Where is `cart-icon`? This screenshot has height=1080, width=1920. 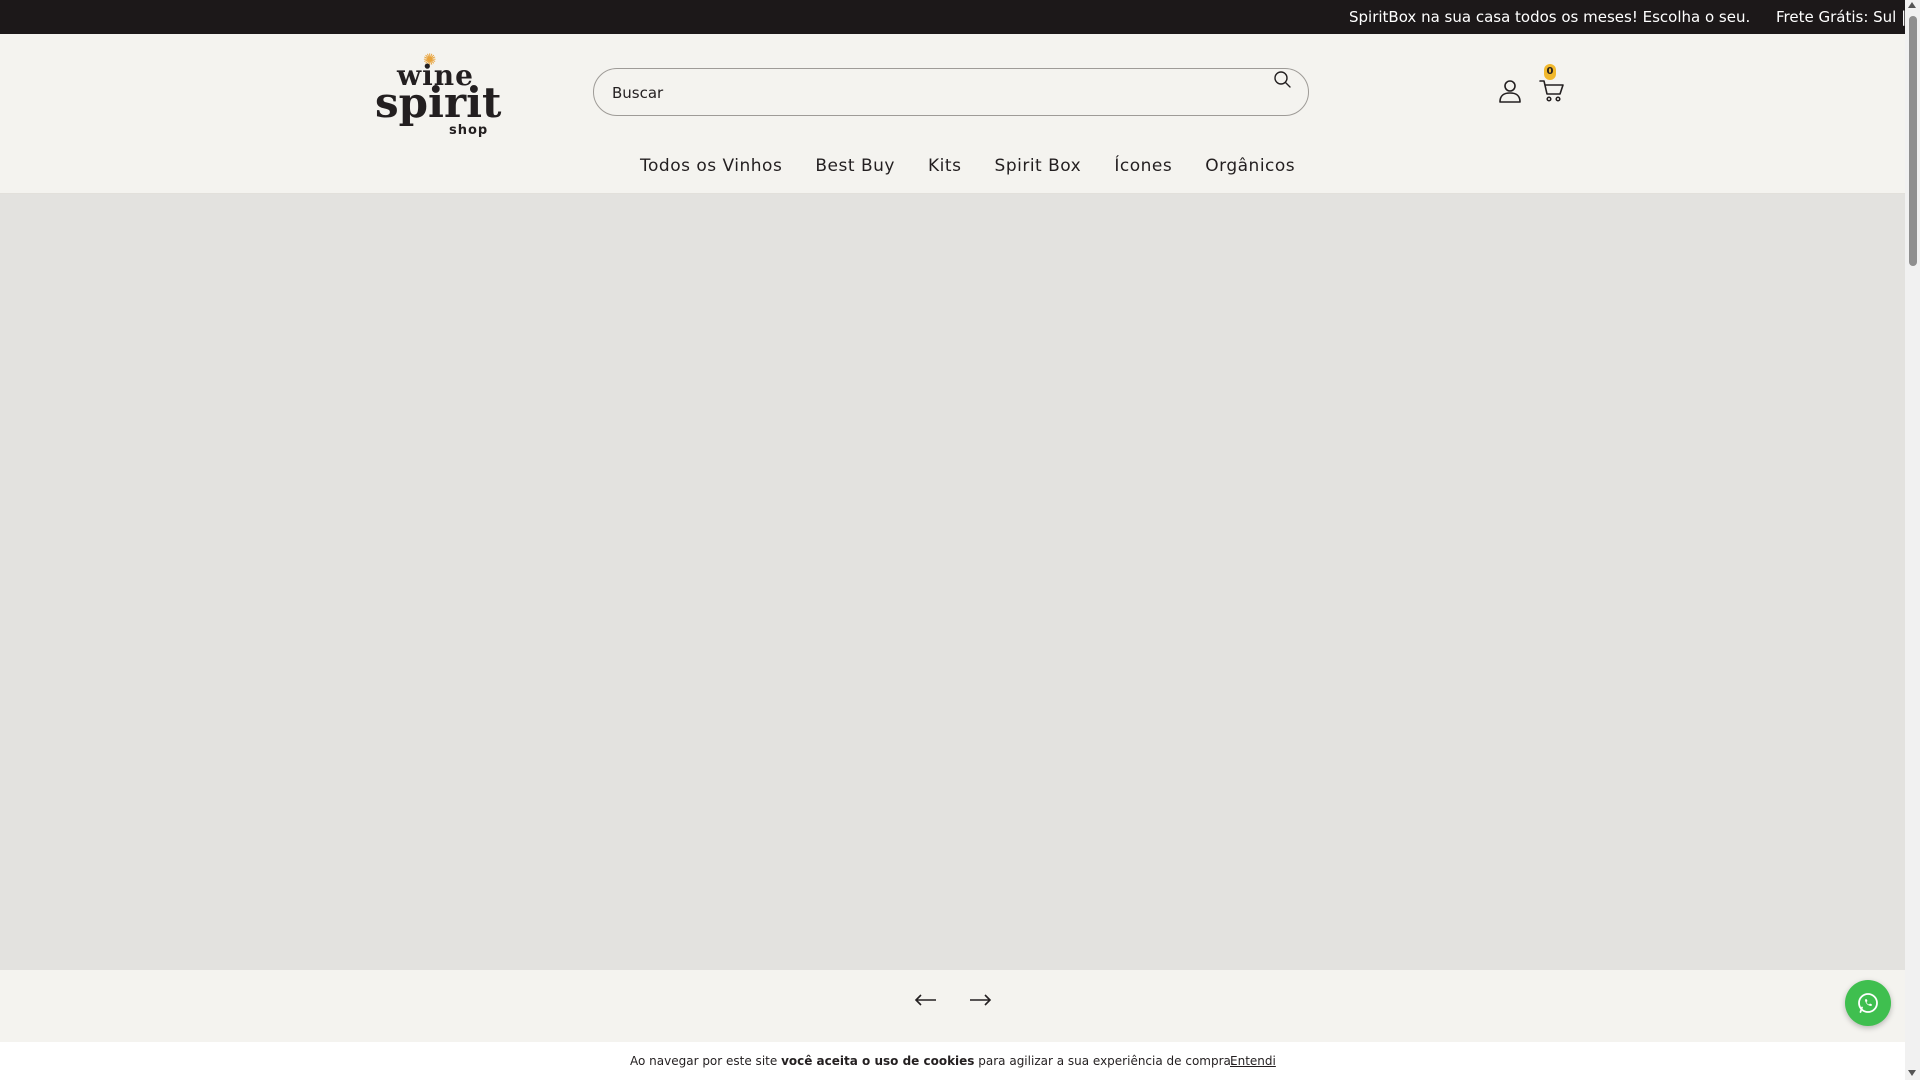
cart-icon is located at coordinates (1552, 91).